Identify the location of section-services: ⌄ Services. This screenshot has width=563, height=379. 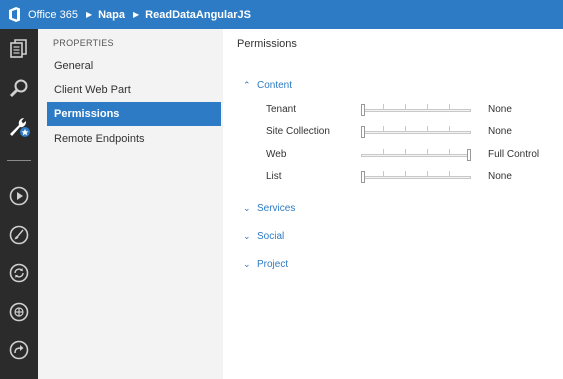
(269, 208).